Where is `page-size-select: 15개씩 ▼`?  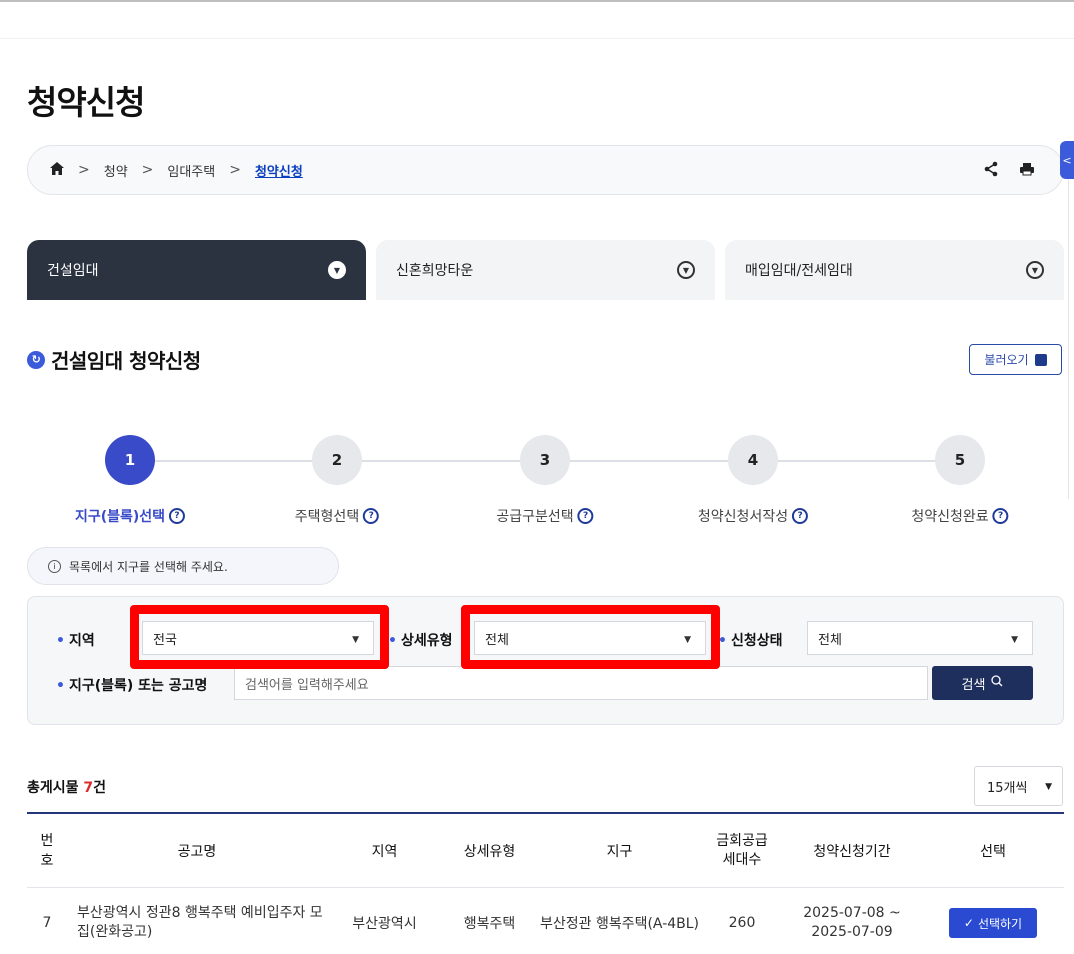 page-size-select: 15개씩 ▼ is located at coordinates (1018, 786).